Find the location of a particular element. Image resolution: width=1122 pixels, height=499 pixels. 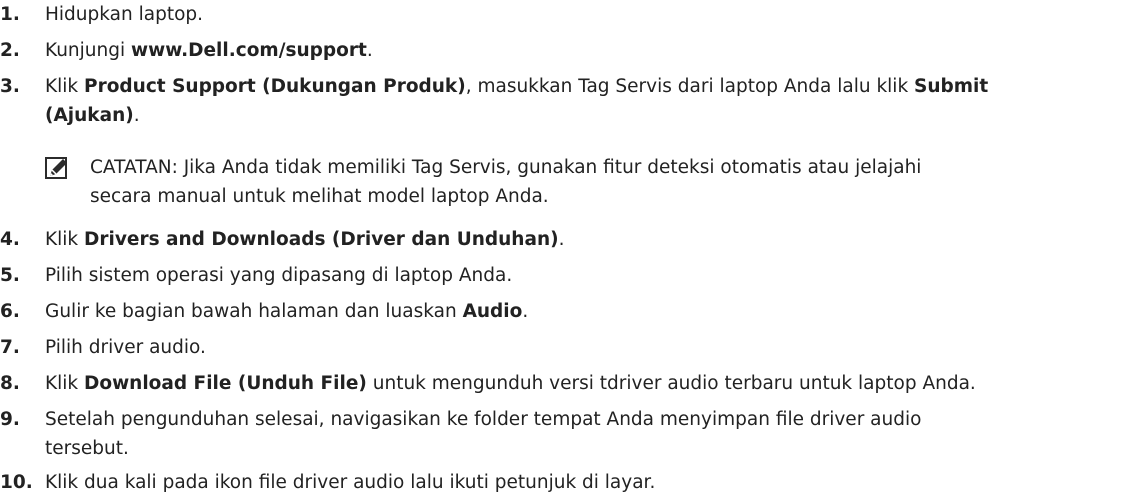

step-text: Kunjungi www.Dell.com/support. is located at coordinates (209, 50).